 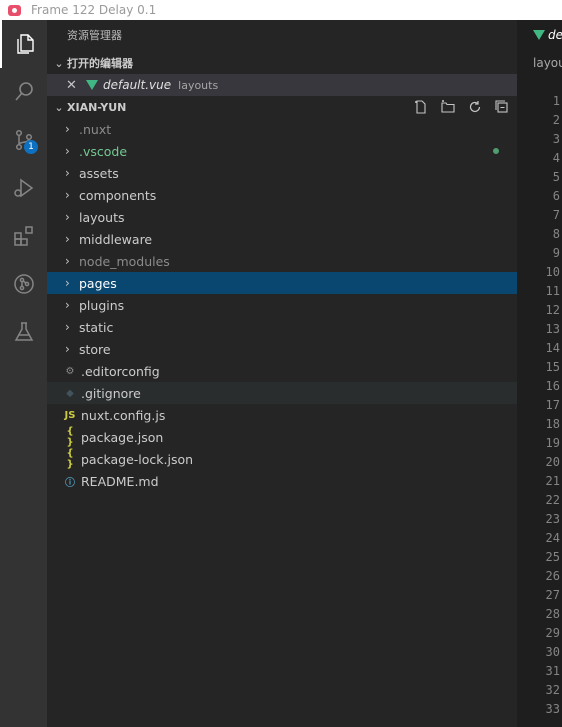 What do you see at coordinates (23, 236) in the screenshot?
I see `extensions-icon` at bounding box center [23, 236].